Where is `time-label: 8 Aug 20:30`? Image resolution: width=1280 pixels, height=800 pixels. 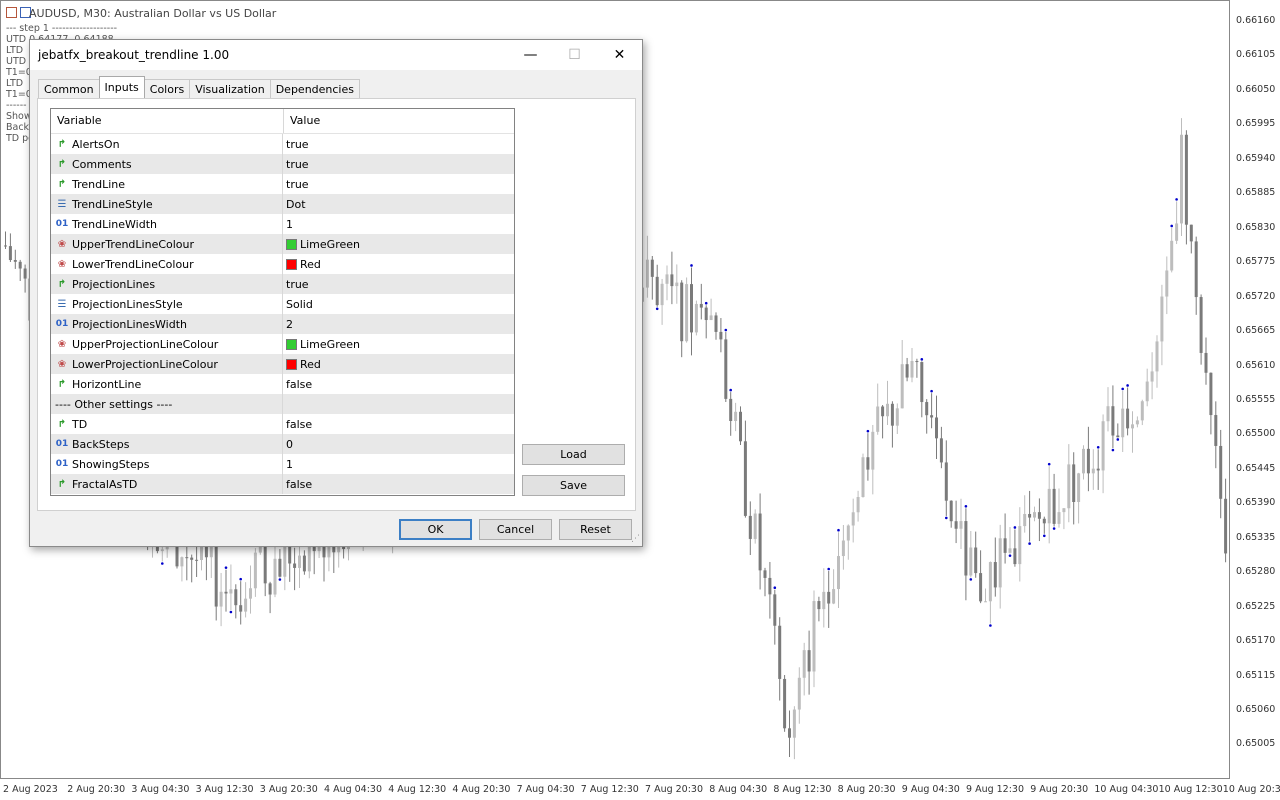 time-label: 8 Aug 20:30 is located at coordinates (866, 789).